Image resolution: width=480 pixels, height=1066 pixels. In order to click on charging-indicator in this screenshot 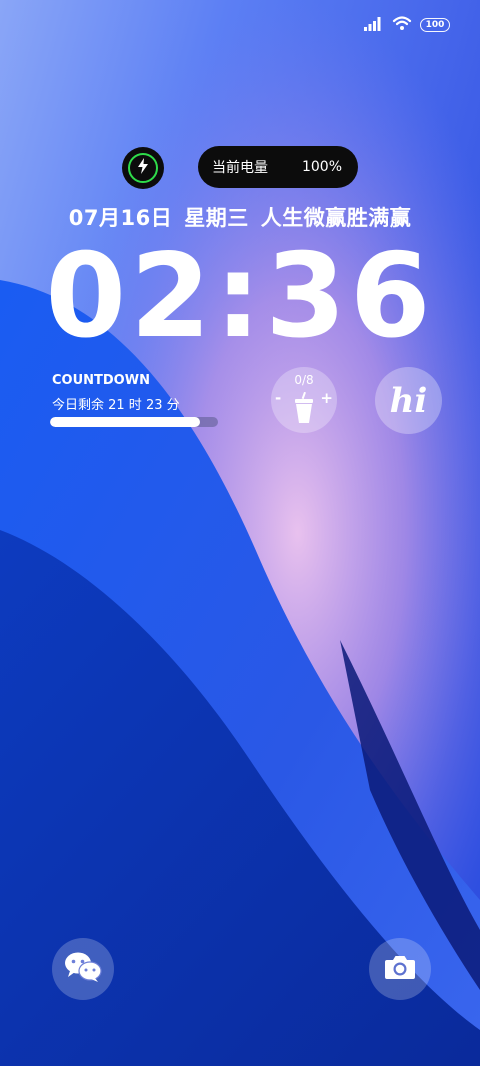, I will do `click(143, 168)`.